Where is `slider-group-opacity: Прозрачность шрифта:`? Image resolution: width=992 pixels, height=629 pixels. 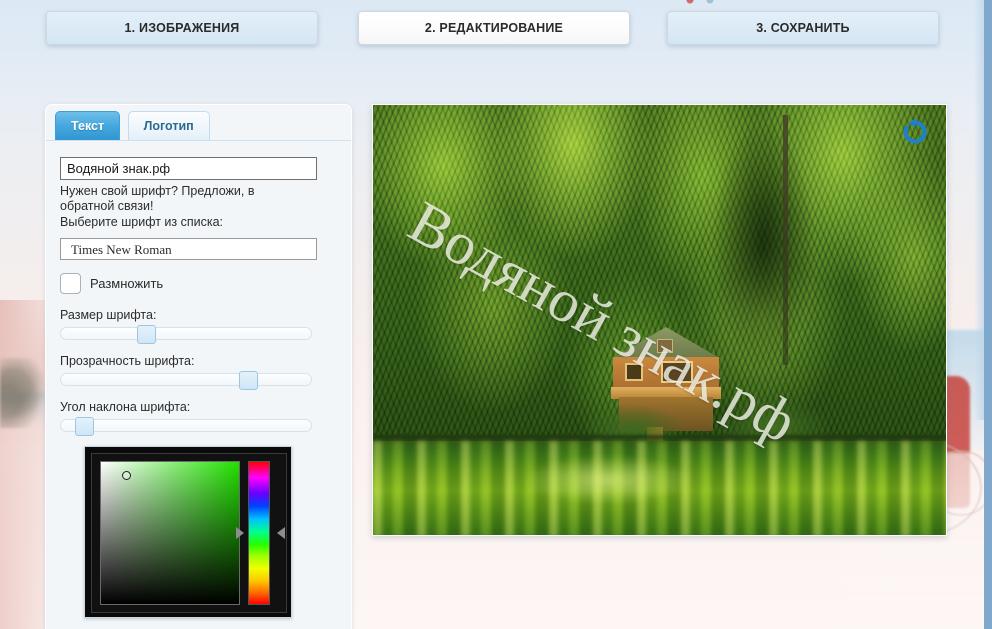 slider-group-opacity: Прозрачность шрифта: is located at coordinates (198, 372).